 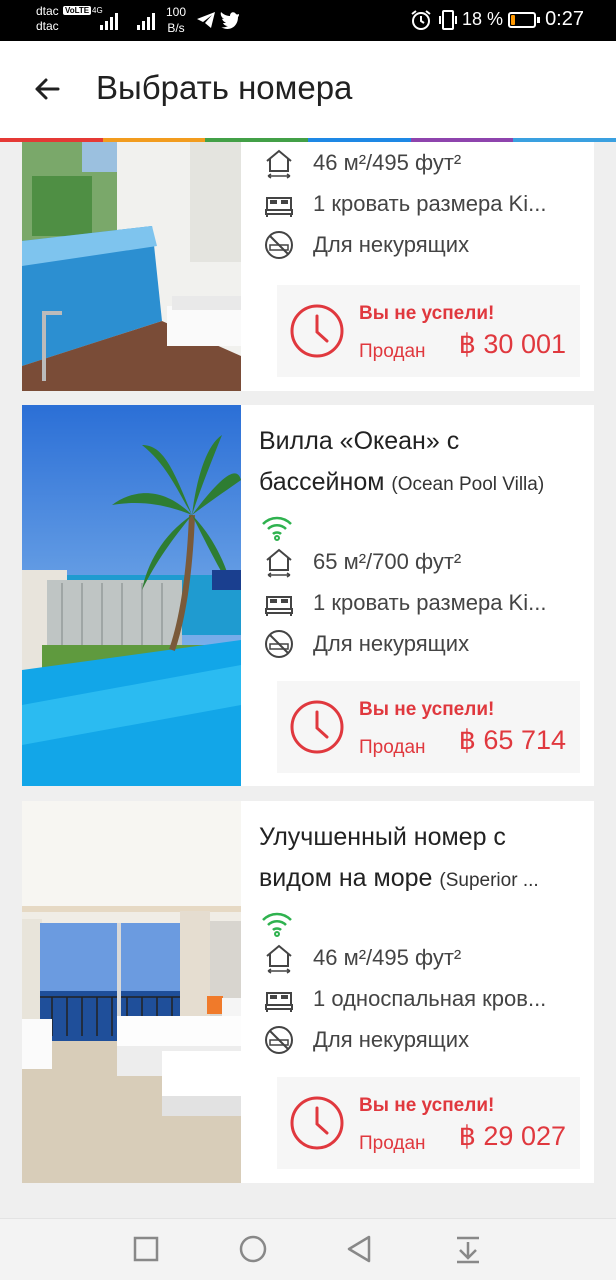 I want to click on arrow-left-icon, so click(x=47, y=89).